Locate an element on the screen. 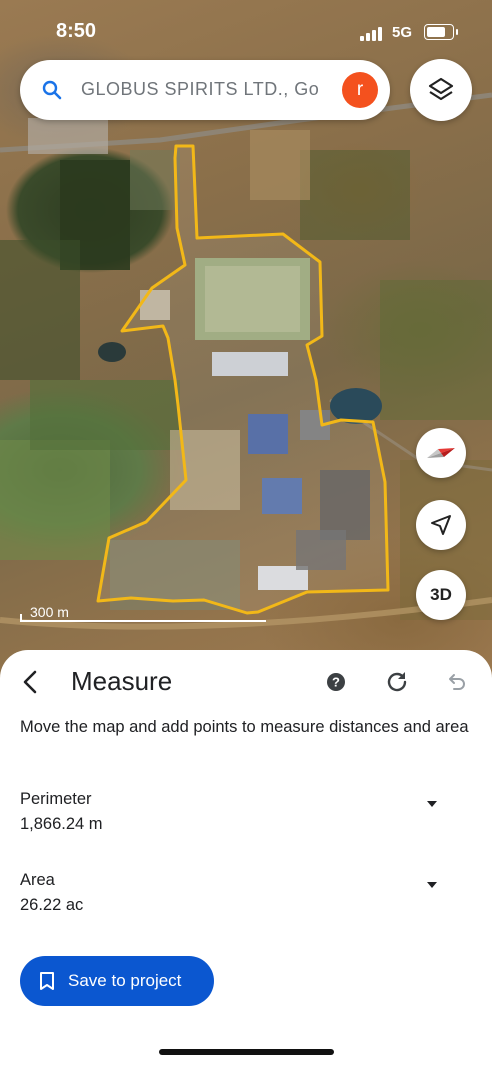 Image resolution: width=492 pixels, height=1065 pixels. refresh-icon is located at coordinates (397, 682).